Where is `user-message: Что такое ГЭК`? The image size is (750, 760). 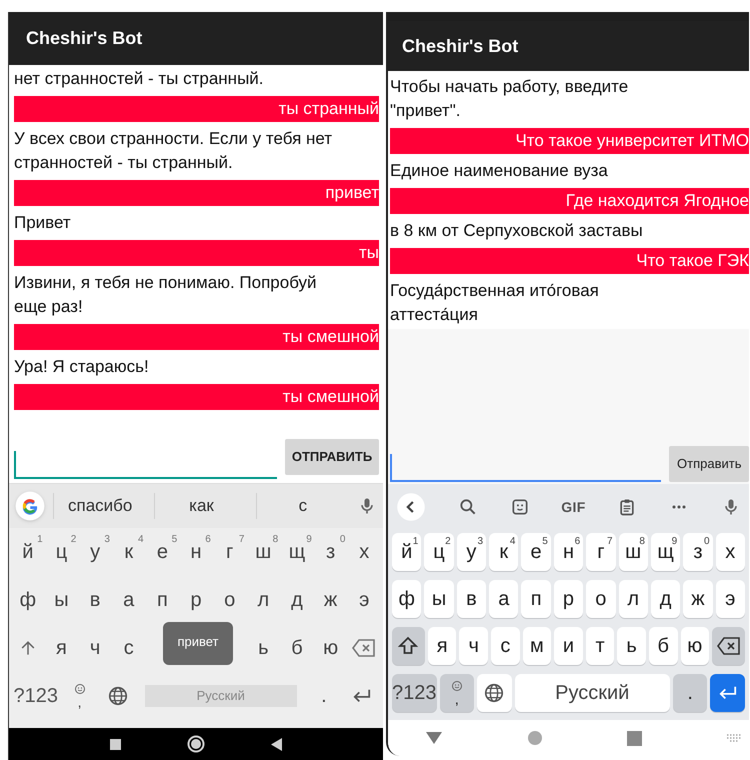
user-message: Что такое ГЭК is located at coordinates (569, 261).